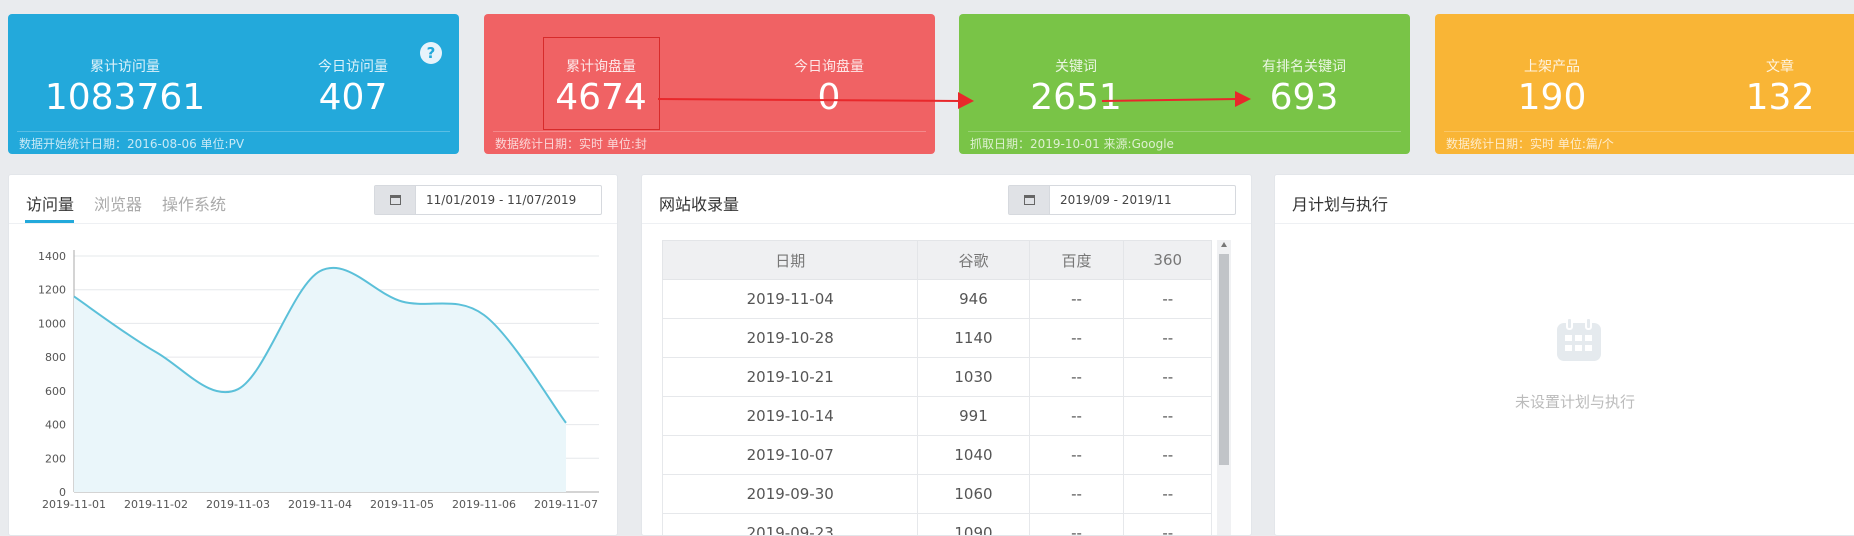 This screenshot has height=536, width=1854. What do you see at coordinates (699, 203) in the screenshot?
I see `index-panel-title: 网站收录量` at bounding box center [699, 203].